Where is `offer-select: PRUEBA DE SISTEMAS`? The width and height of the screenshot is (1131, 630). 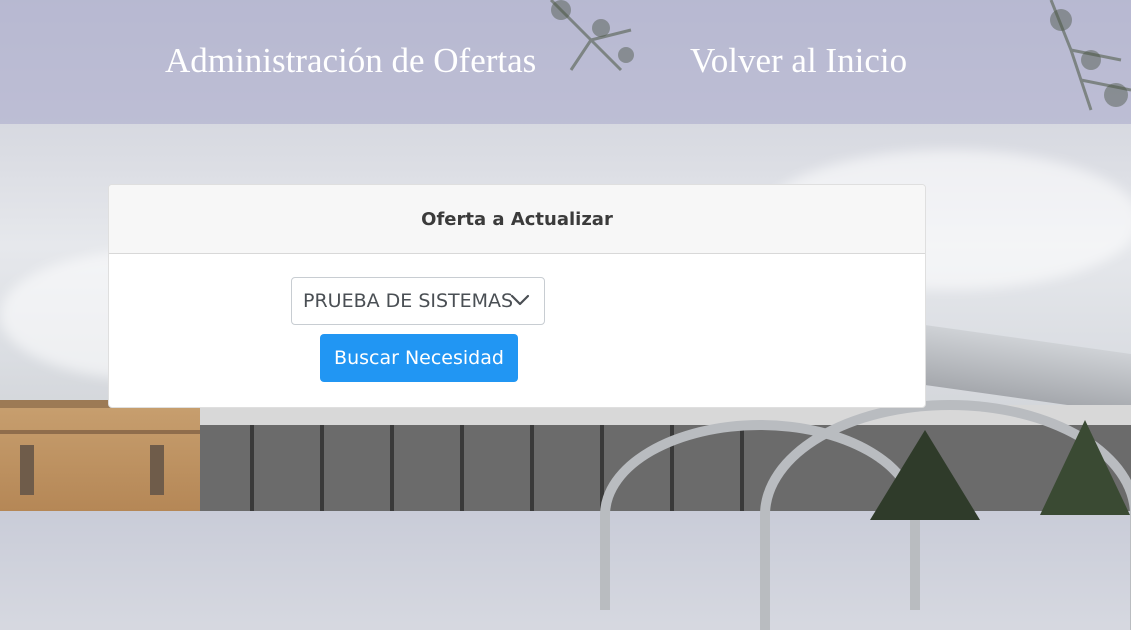 offer-select: PRUEBA DE SISTEMAS is located at coordinates (418, 301).